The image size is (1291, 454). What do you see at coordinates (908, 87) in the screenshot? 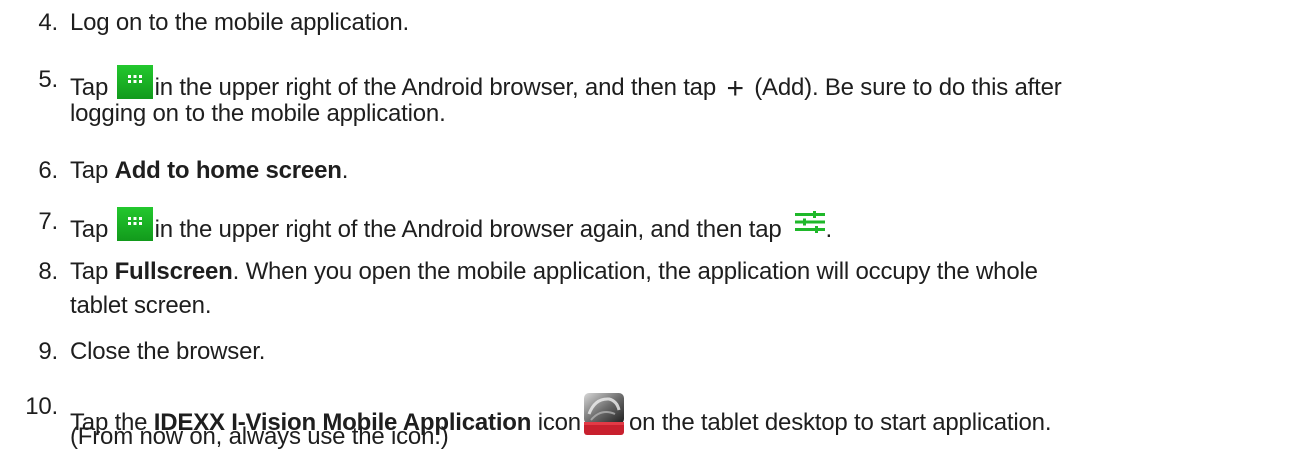
I see `step-text-post: (Add). Be sure to do this after` at bounding box center [908, 87].